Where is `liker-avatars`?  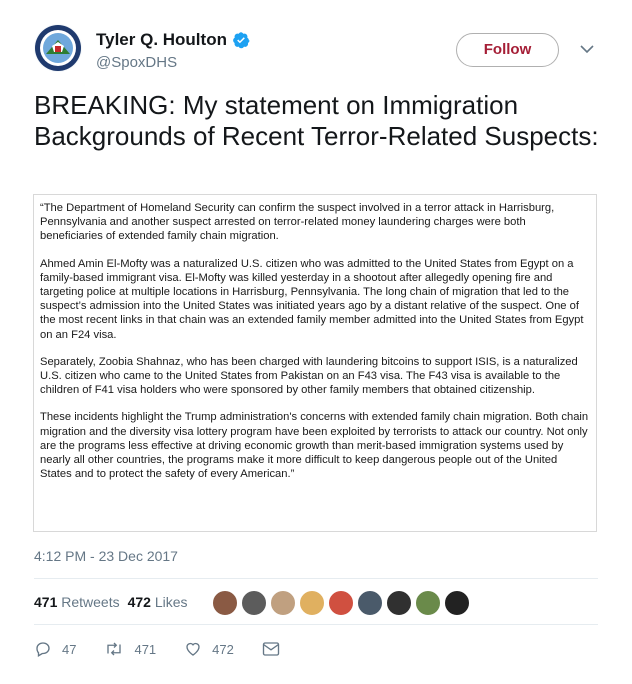
liker-avatars is located at coordinates (342, 603).